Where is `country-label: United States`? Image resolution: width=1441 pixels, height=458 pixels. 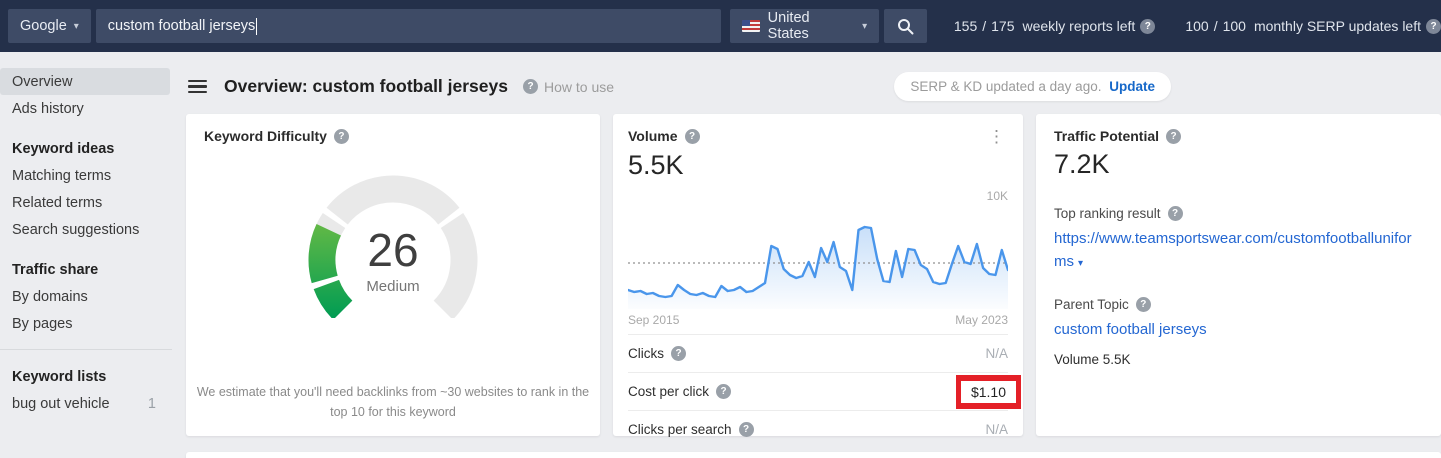
country-label: United States is located at coordinates (788, 26).